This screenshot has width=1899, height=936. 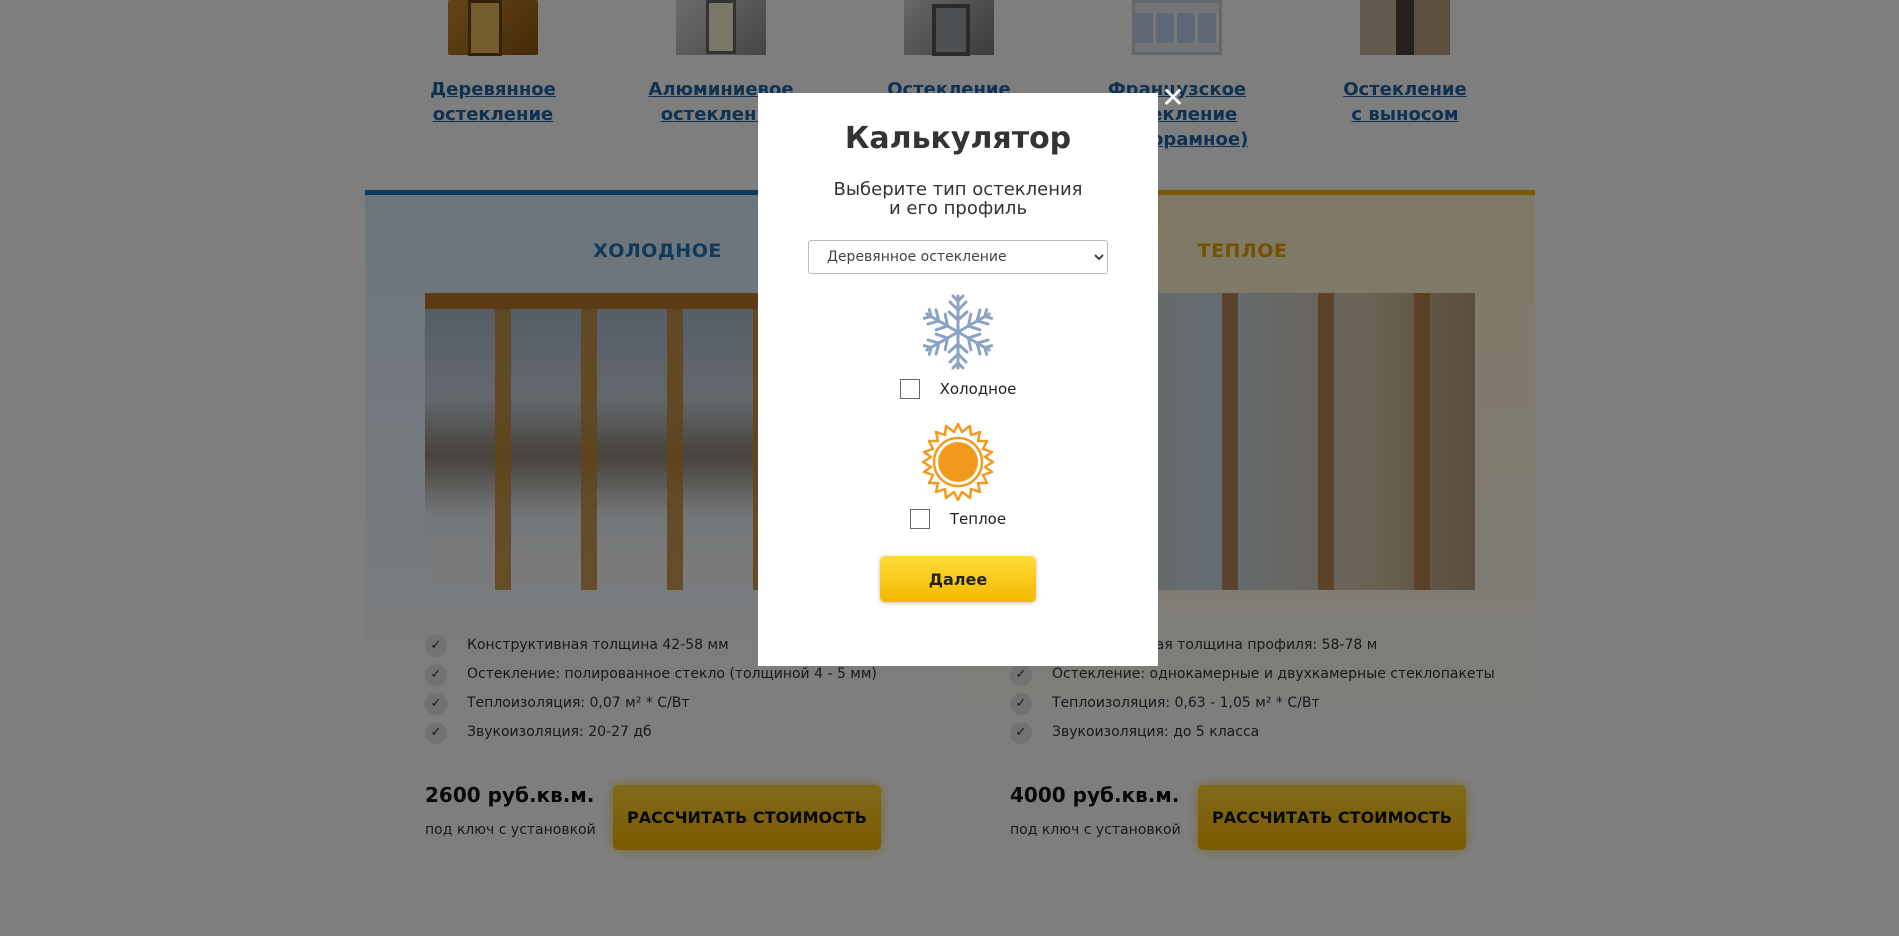 I want to click on option-cold-label: Холодное, so click(x=978, y=389).